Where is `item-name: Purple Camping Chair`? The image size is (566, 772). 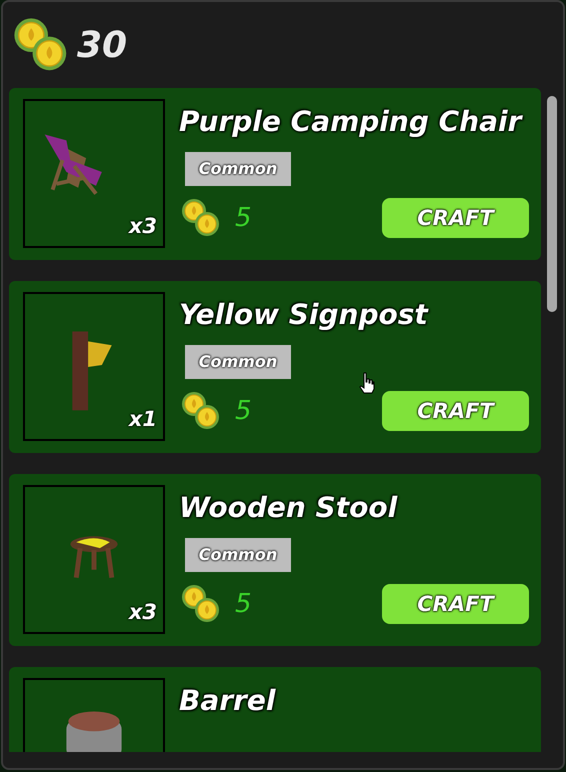 item-name: Purple Camping Chair is located at coordinates (351, 121).